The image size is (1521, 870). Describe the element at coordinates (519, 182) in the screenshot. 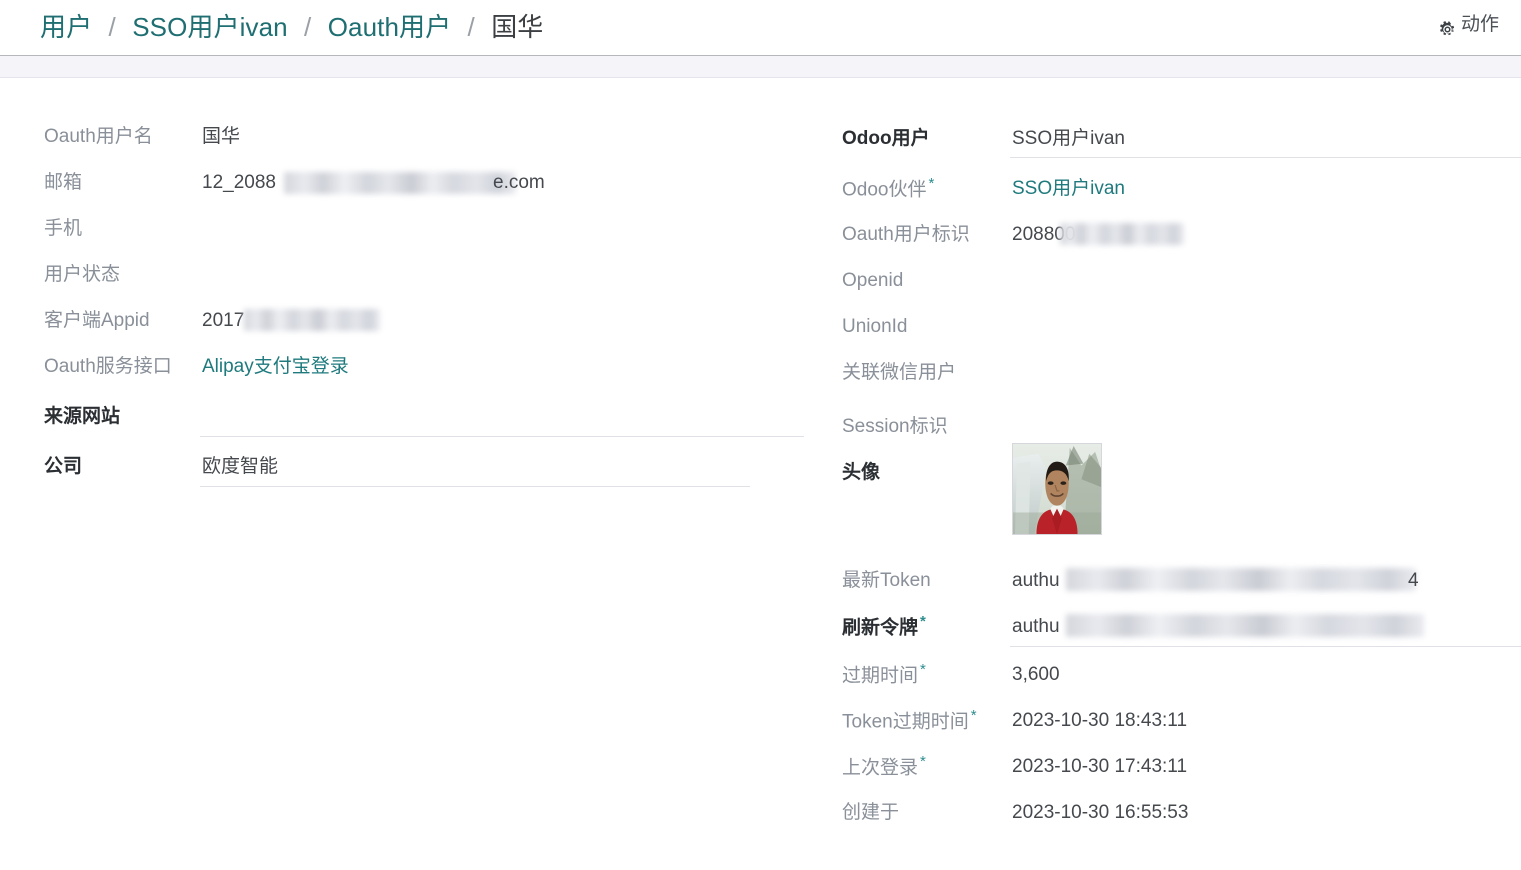

I see `field-value-suffix: e.com` at that location.